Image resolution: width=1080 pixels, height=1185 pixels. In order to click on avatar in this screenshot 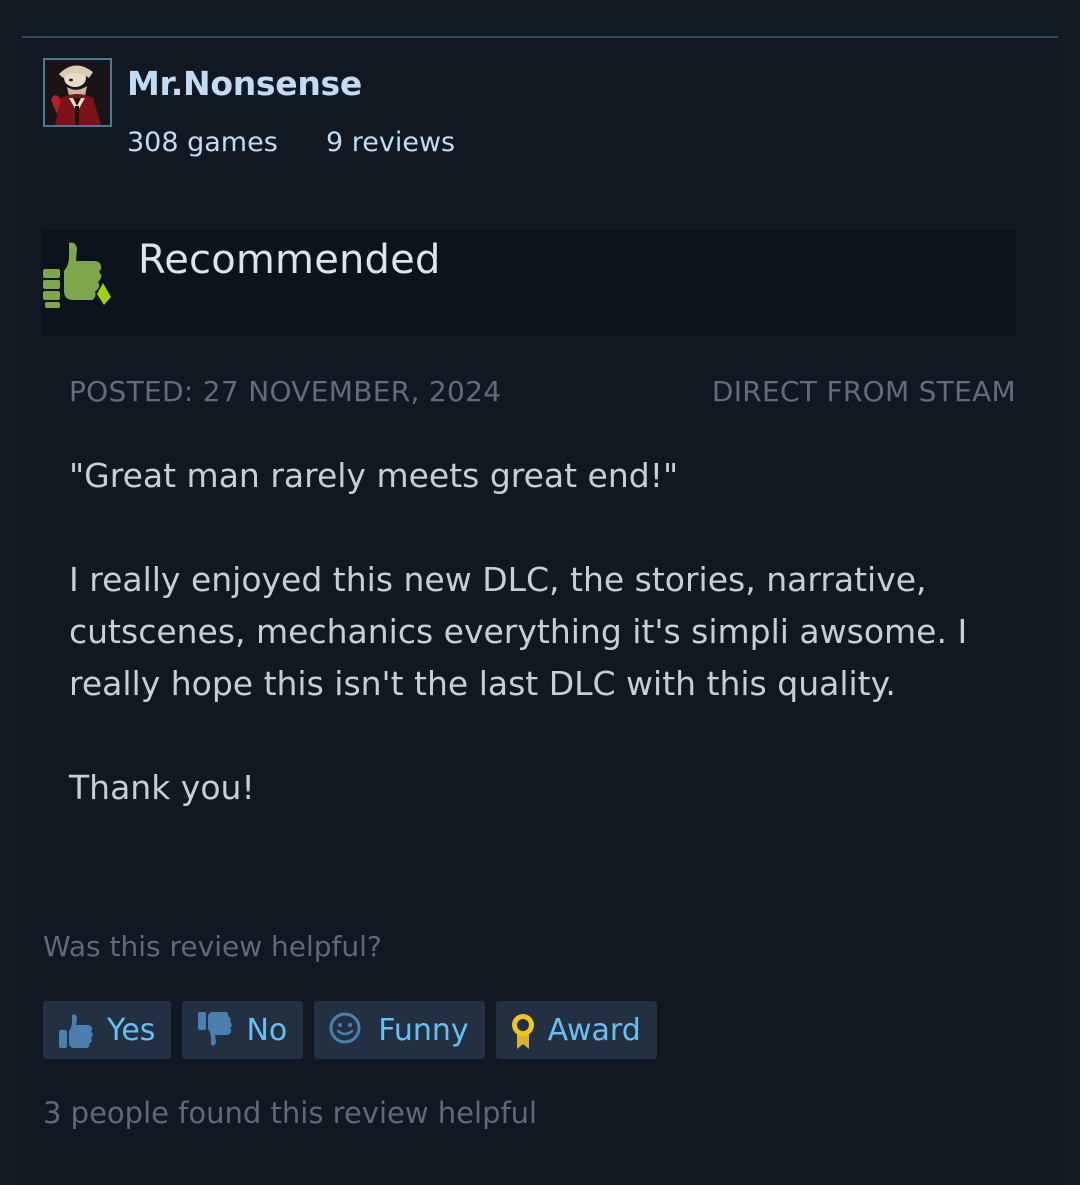, I will do `click(77, 92)`.